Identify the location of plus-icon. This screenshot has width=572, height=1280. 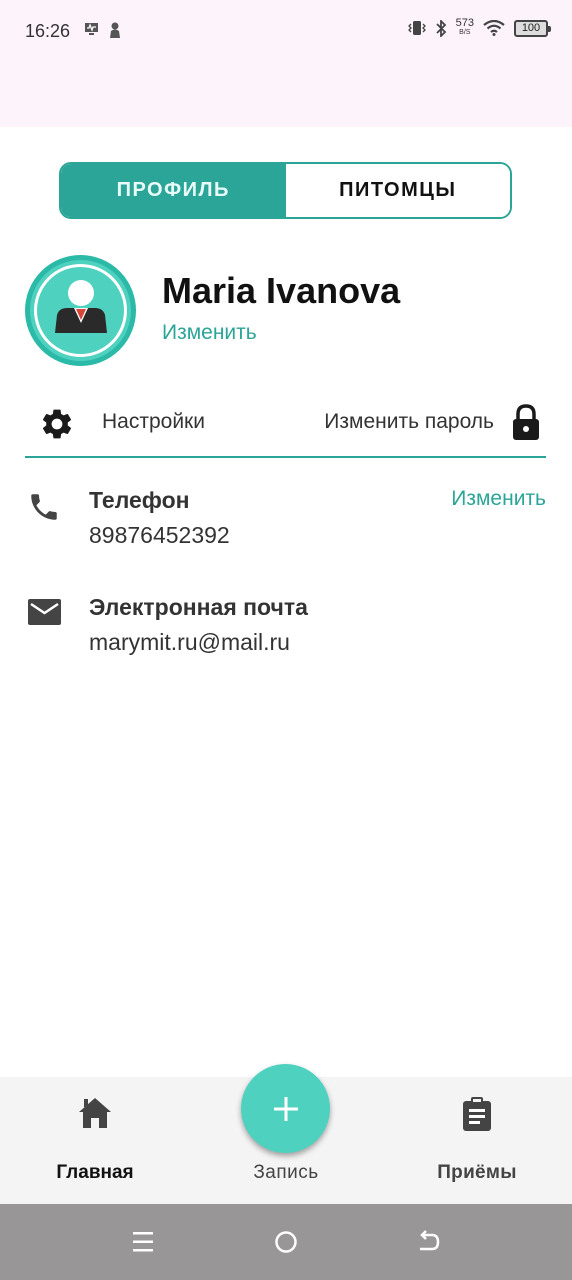
(285, 1108).